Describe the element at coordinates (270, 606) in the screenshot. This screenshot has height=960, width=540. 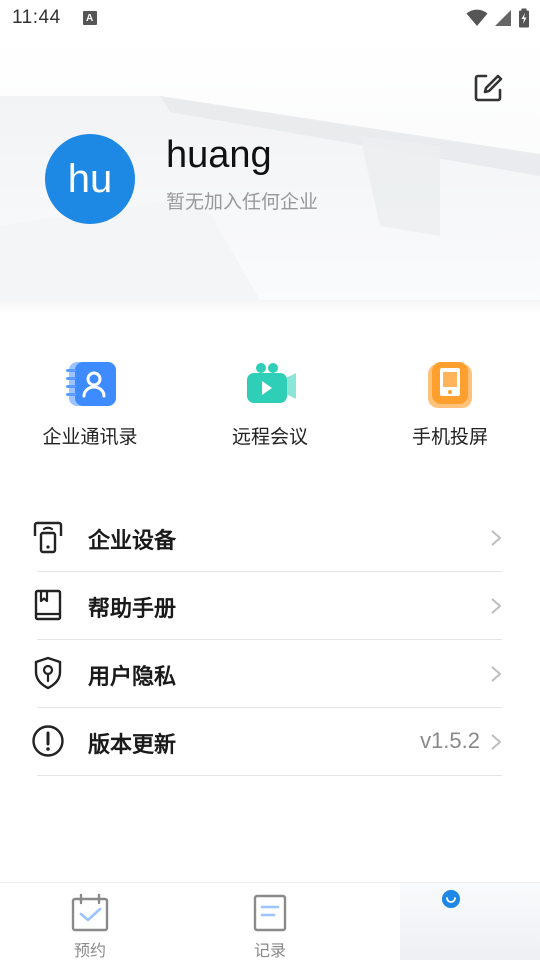
I see `menu-item-help-manual: 帮助手册` at that location.